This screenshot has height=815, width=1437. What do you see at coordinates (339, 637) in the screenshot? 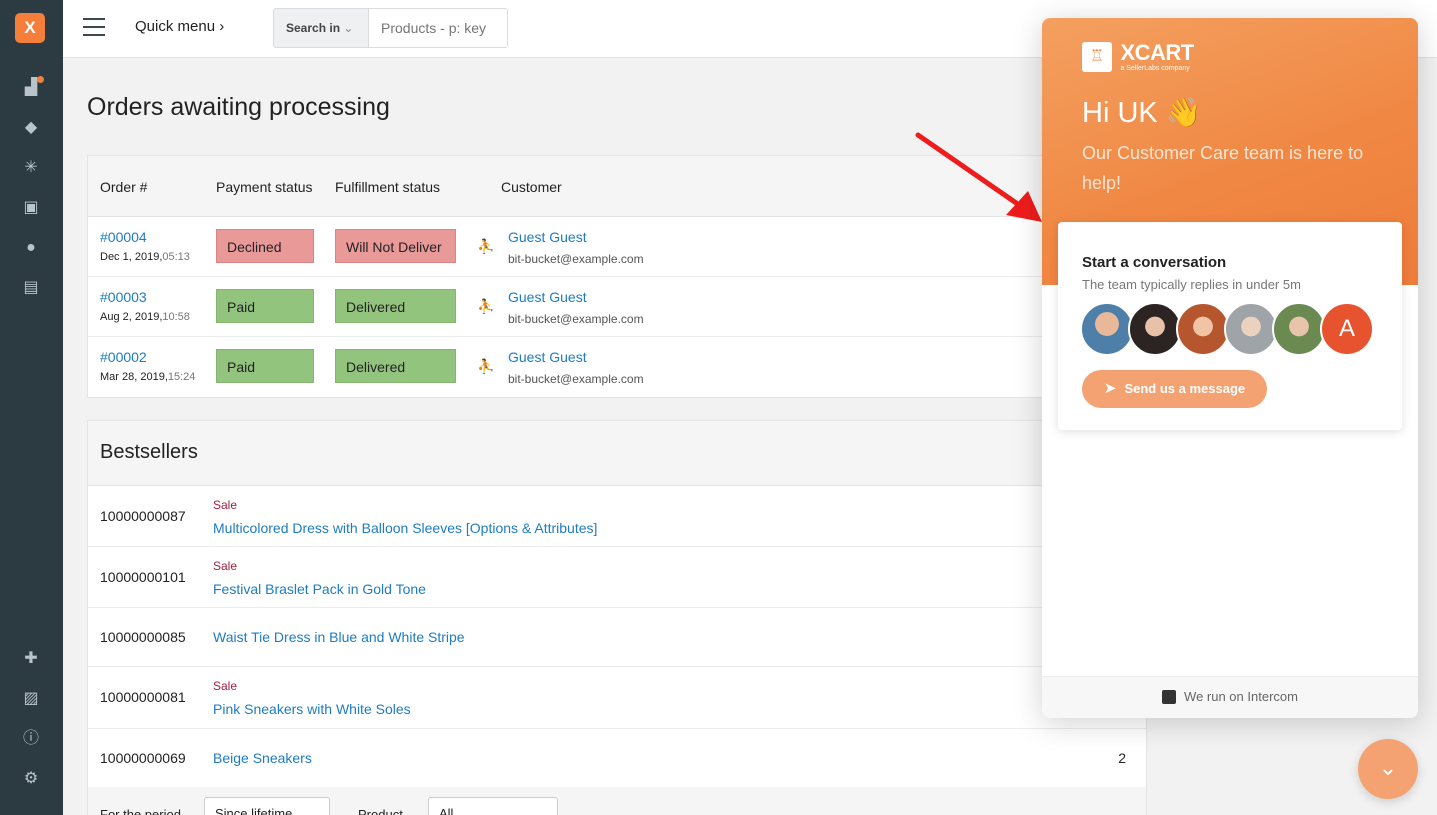
I see `product-name-link: Waist Tie Dress in Blue and White Stripe` at bounding box center [339, 637].